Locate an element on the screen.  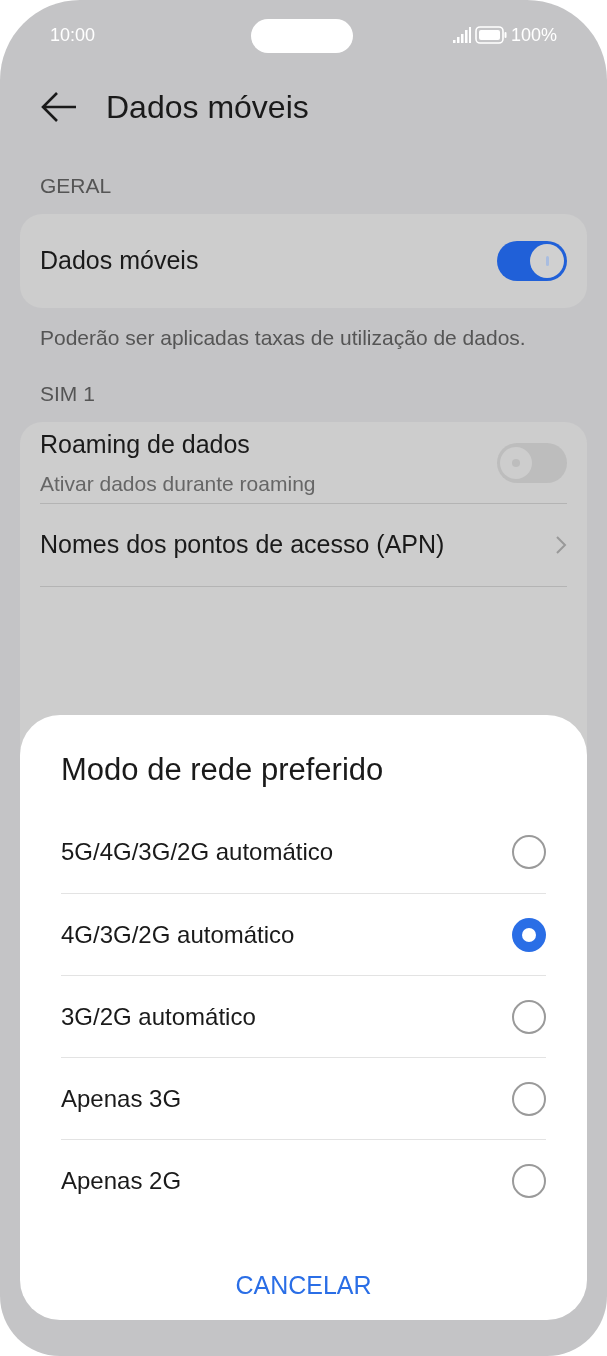
back-icon is located at coordinates (59, 107).